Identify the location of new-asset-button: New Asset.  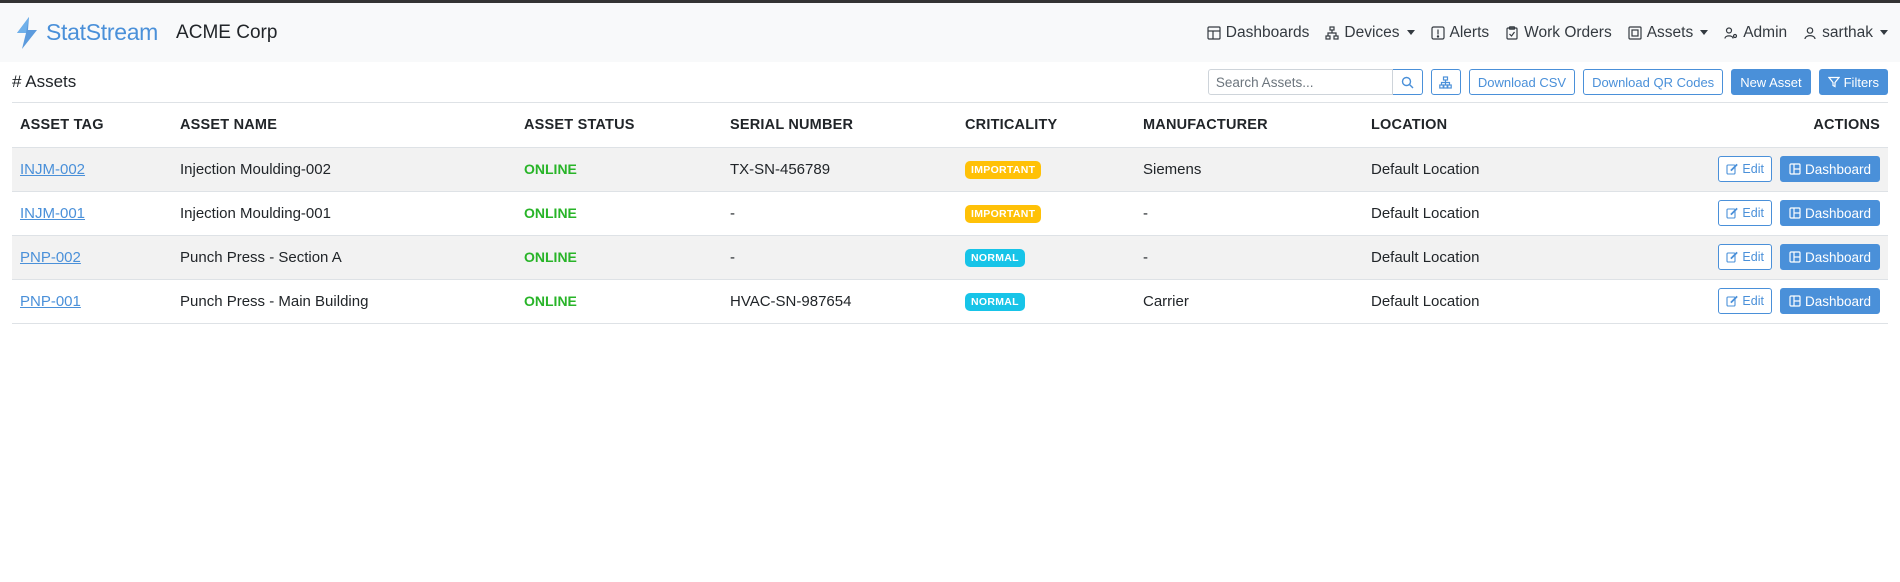
(1771, 82).